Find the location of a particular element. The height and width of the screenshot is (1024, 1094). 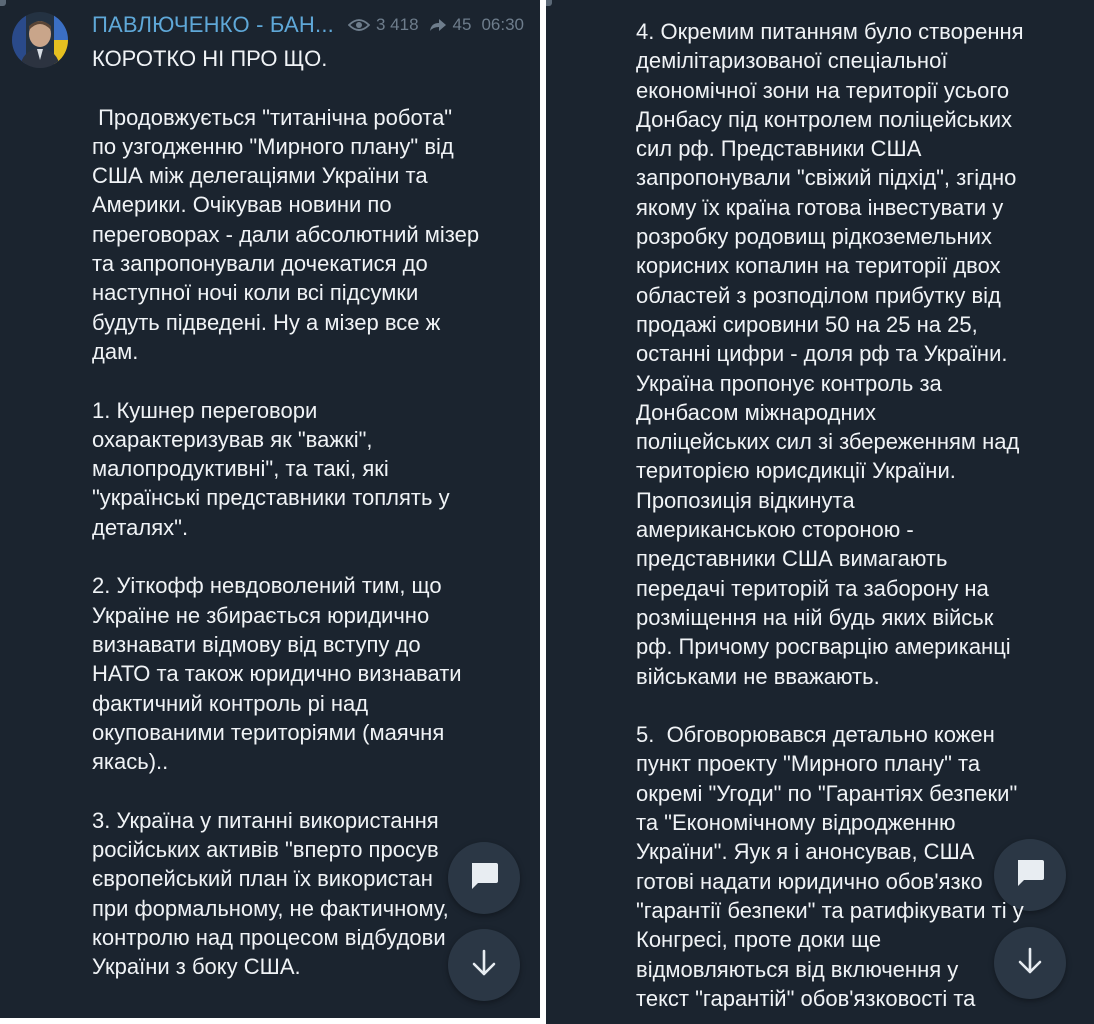

forward-arrow-icon is located at coordinates (438, 25).